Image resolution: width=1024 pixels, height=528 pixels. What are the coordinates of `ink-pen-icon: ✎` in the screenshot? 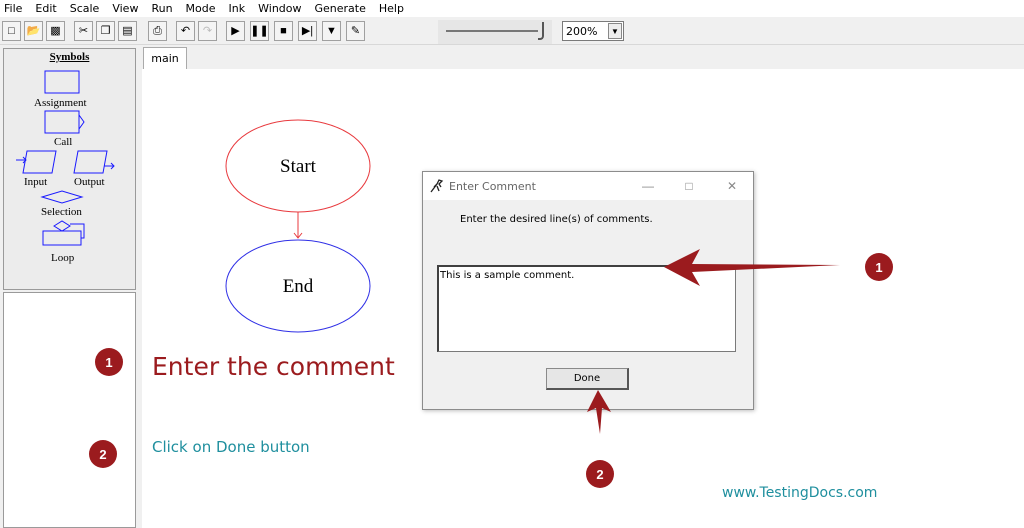 It's located at (355, 31).